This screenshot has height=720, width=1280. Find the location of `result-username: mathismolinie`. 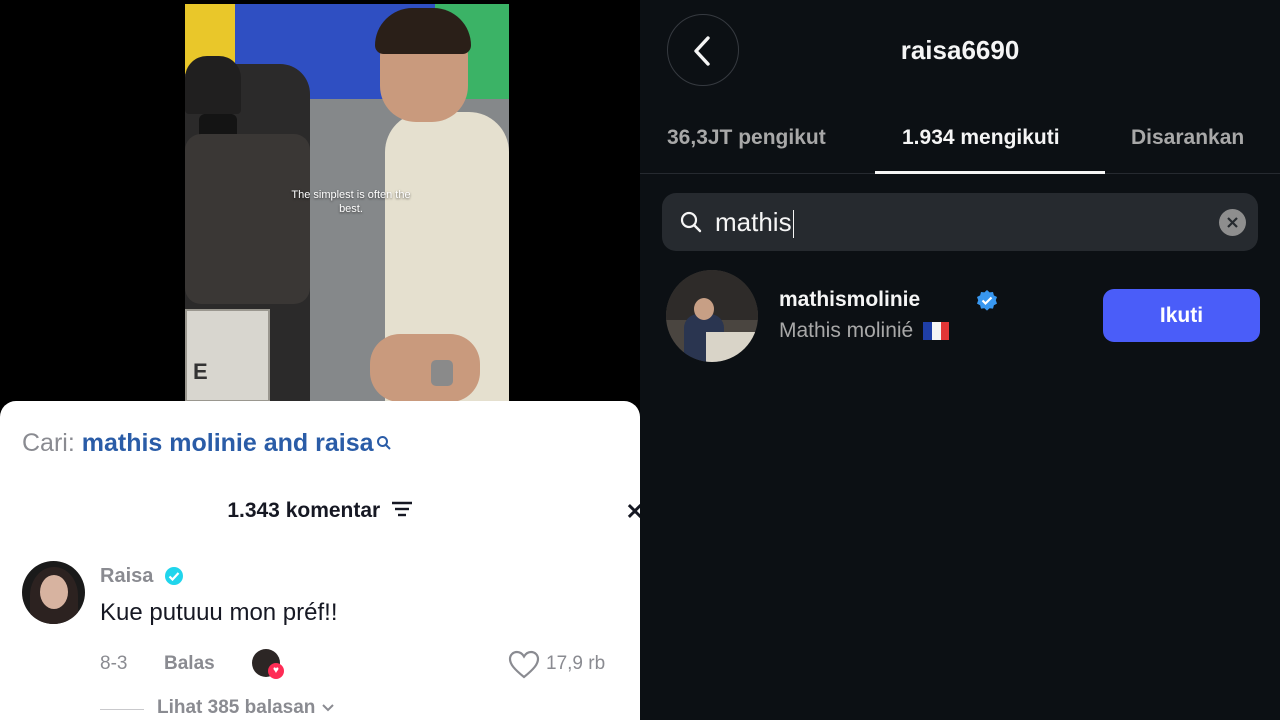

result-username: mathismolinie is located at coordinates (849, 300).